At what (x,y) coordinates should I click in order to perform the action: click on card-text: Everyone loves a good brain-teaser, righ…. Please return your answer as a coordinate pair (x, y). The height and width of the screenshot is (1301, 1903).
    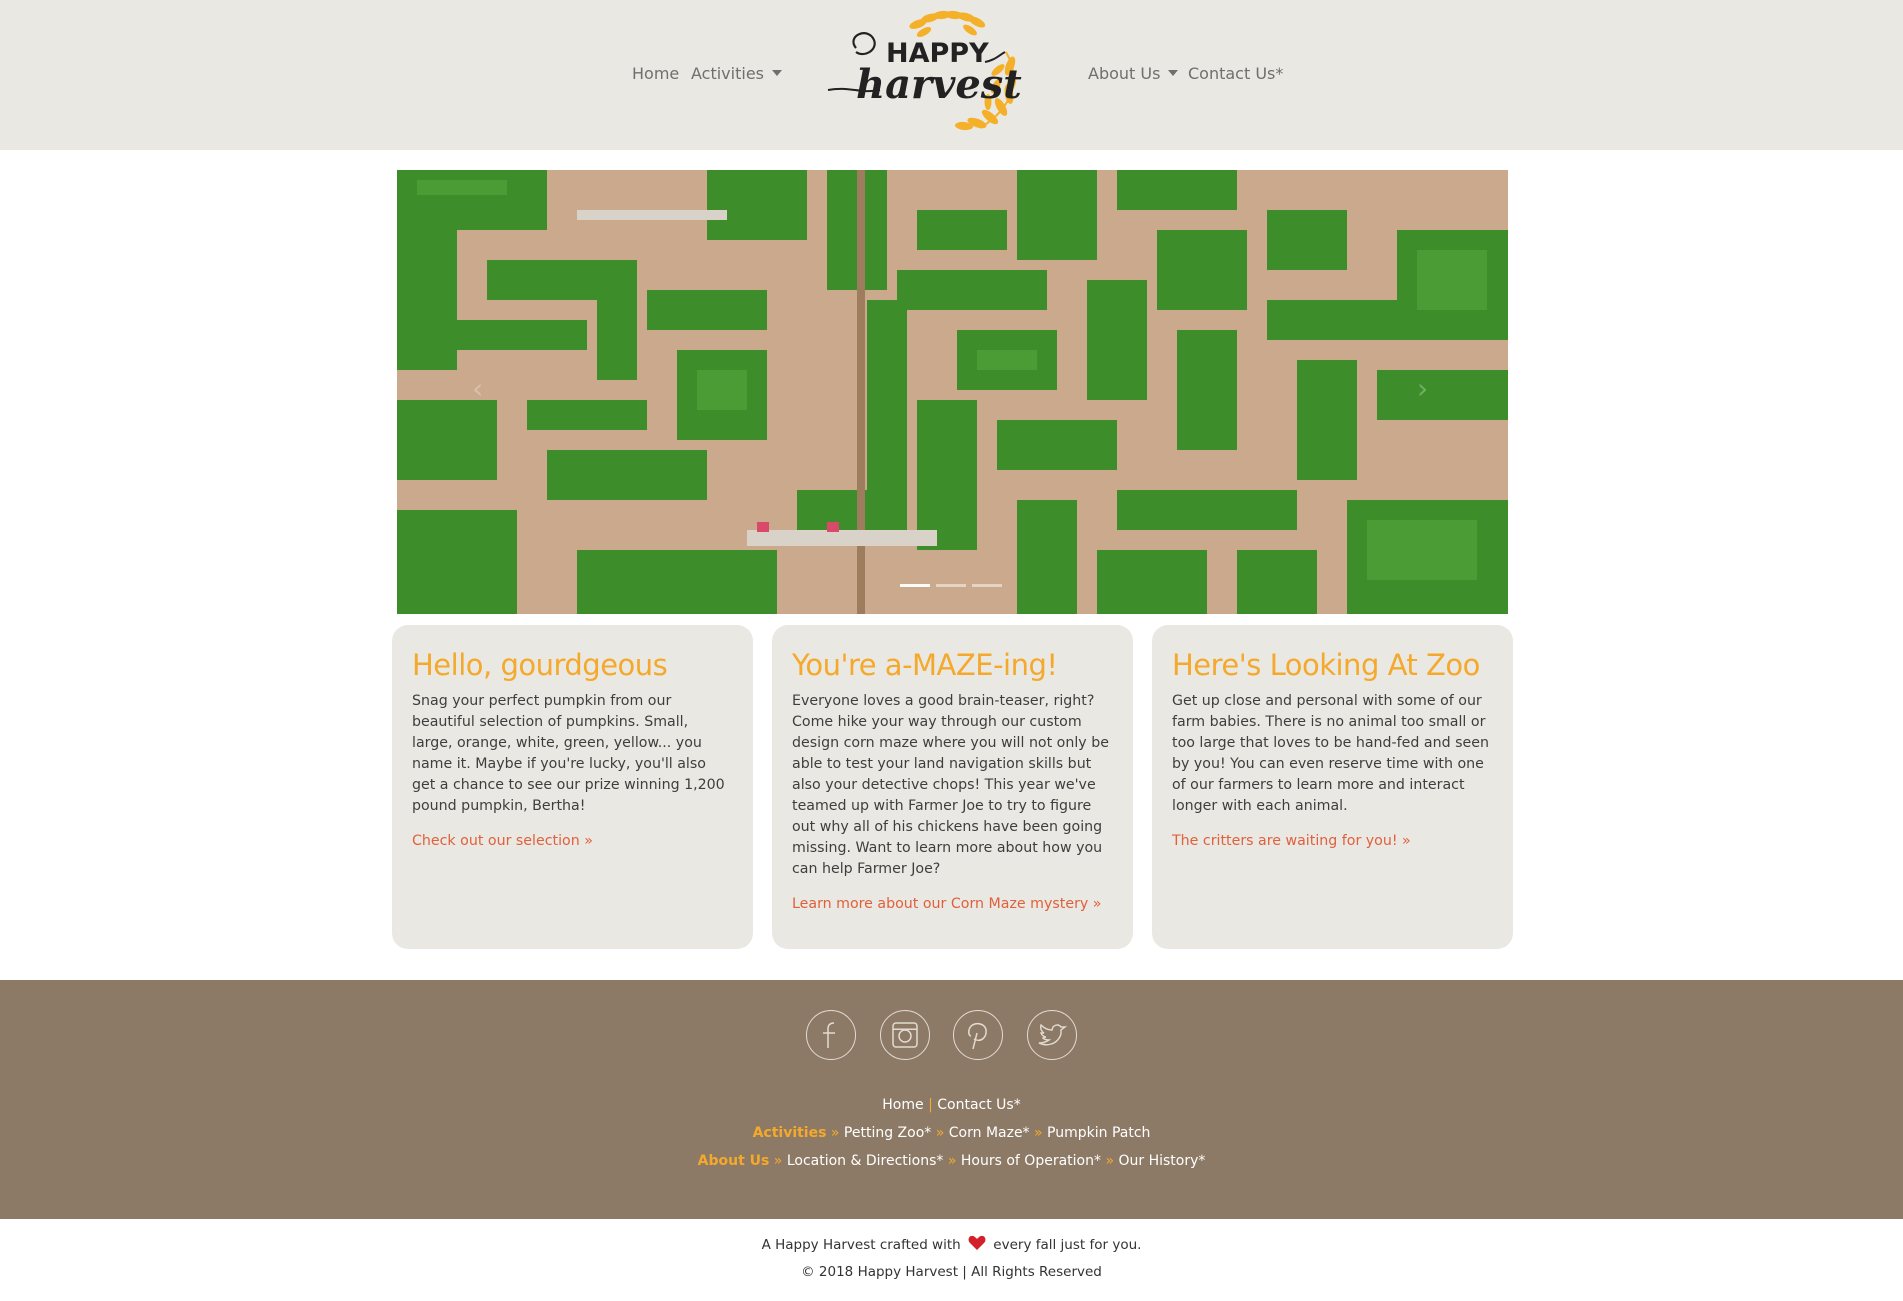
    Looking at the image, I should click on (950, 785).